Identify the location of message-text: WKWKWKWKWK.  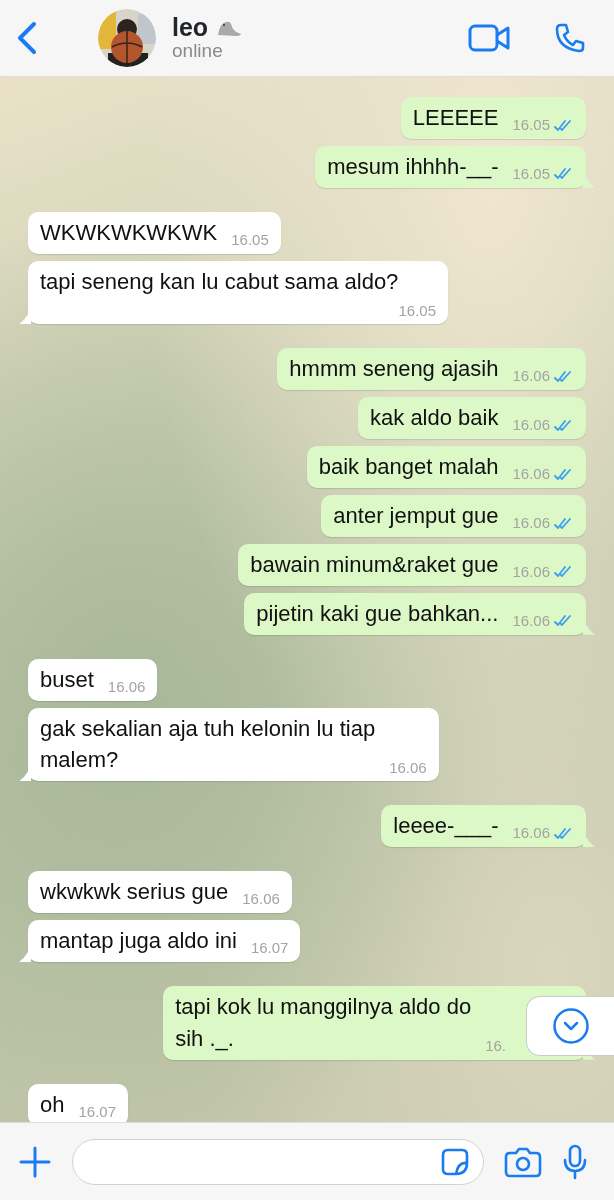
(129, 232).